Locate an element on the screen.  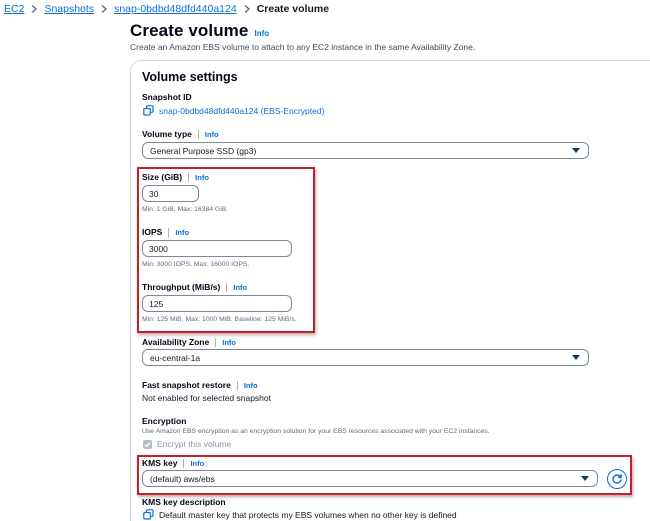
snapshot-id-link: snap-0bdbd48dfd440a124 (EBS-Encrypted) is located at coordinates (233, 110).